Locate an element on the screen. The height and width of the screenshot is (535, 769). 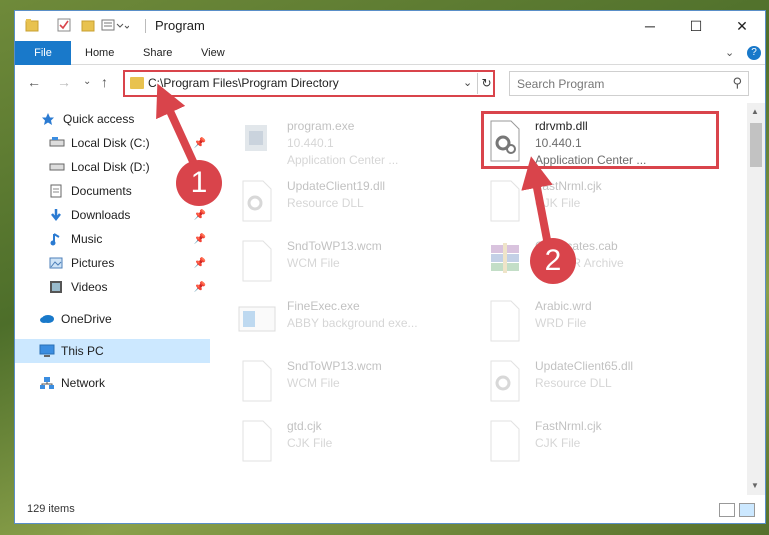
scroll-up-icon: ▲ is located at coordinates (755, 111).